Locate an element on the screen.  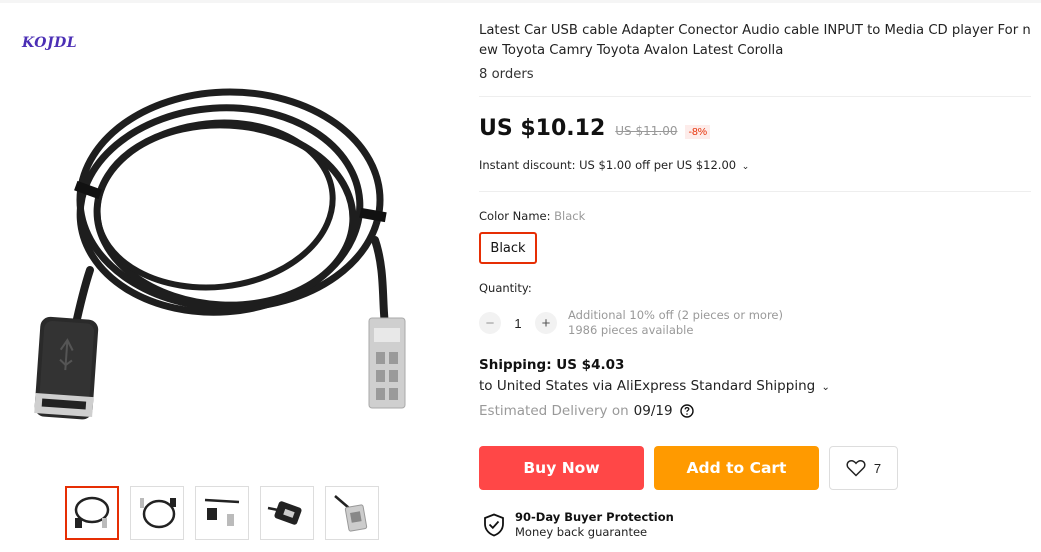
protection-subtitle: Money back guarantee is located at coordinates (581, 532).